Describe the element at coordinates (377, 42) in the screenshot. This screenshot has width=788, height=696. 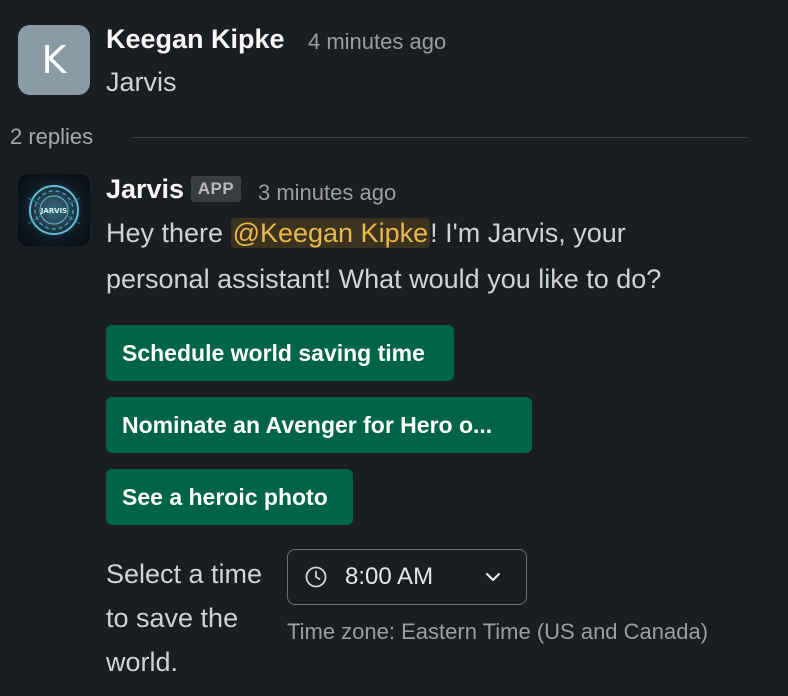
I see `message-timestamp: 4 minutes ago` at that location.